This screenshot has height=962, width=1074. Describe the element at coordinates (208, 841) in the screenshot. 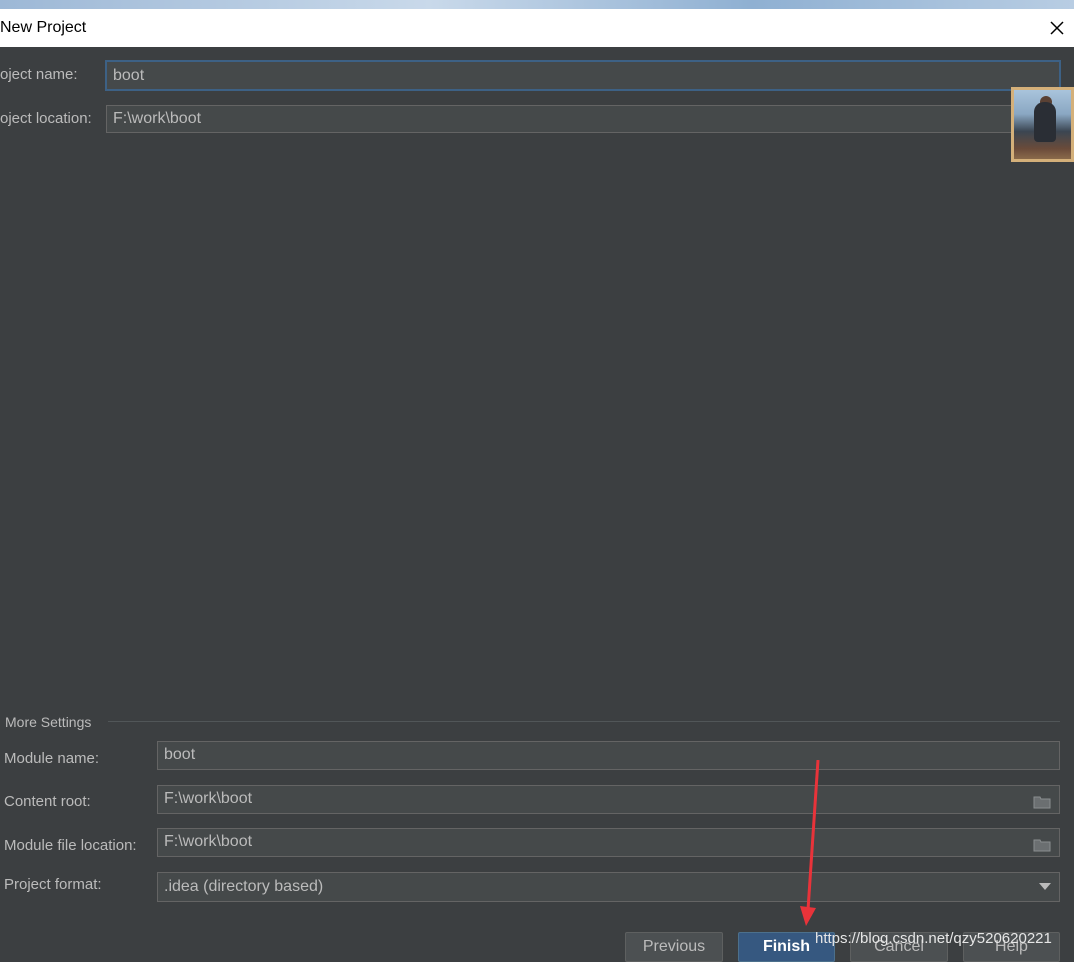

I see `module-file-location-value: F:\work\boot` at that location.